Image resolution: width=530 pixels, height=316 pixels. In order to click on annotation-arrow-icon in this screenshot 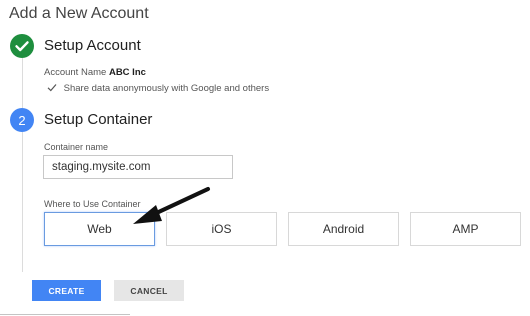, I will do `click(171, 205)`.